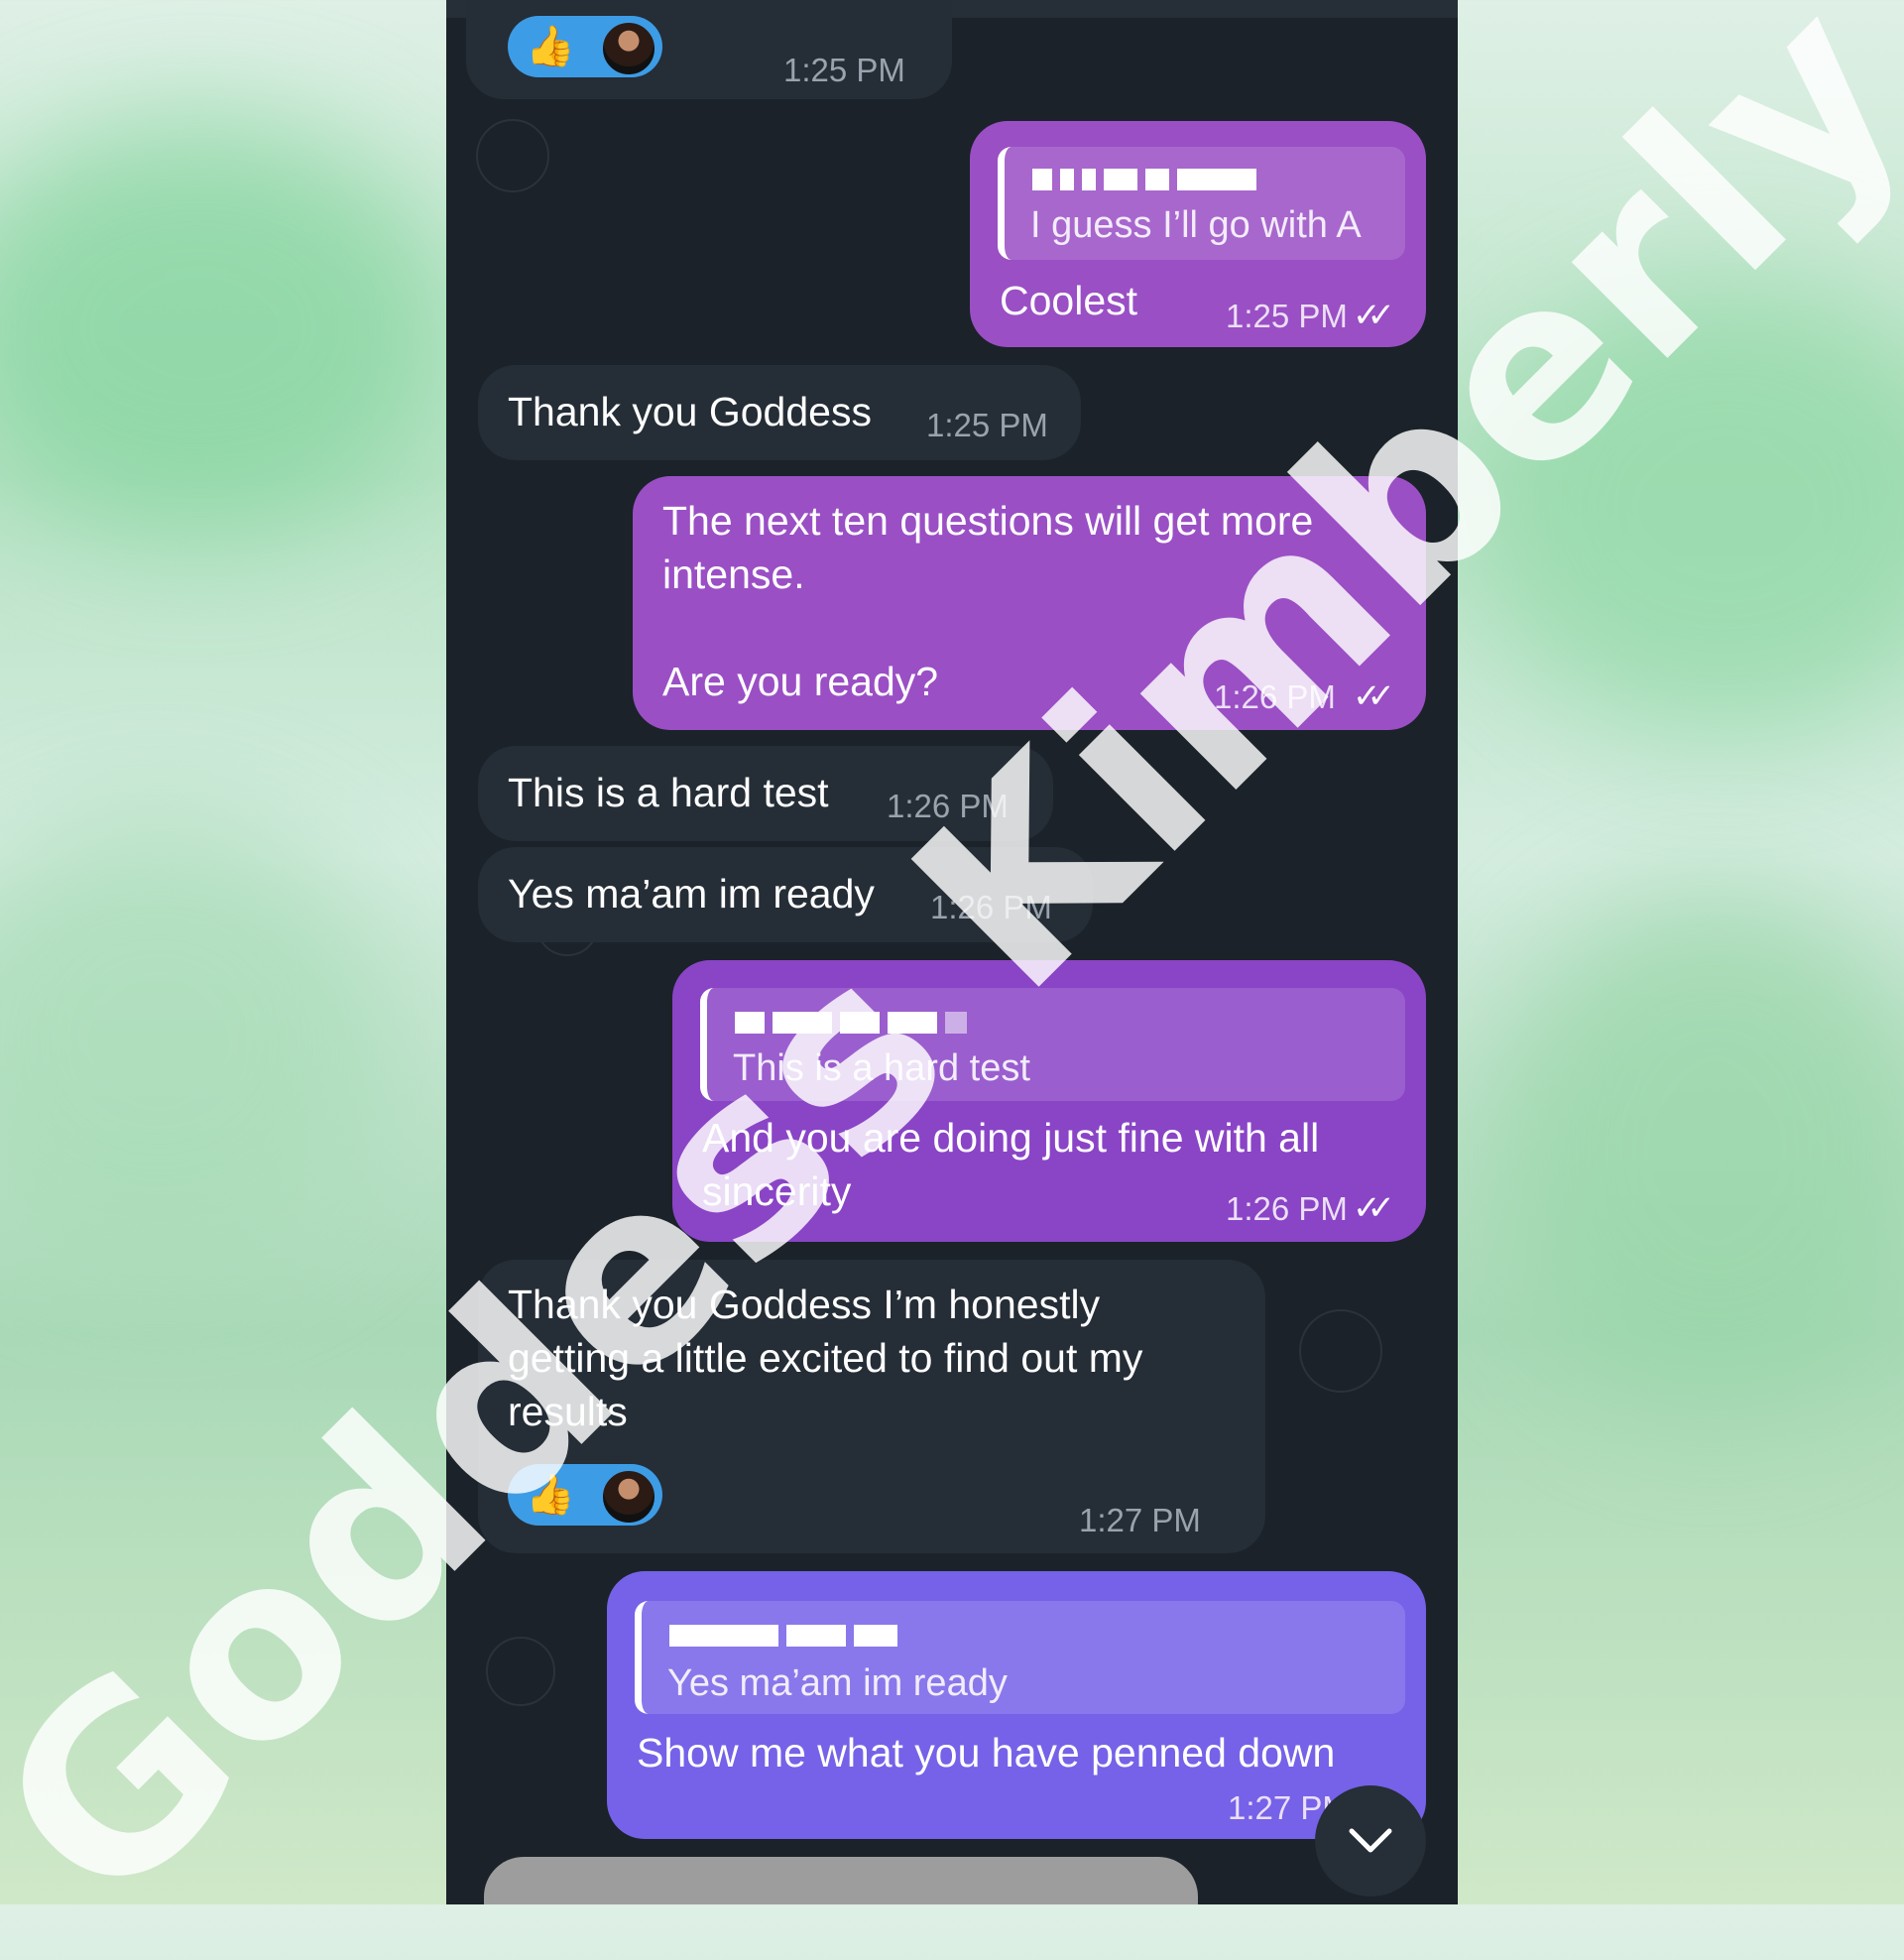  What do you see at coordinates (1020, 1658) in the screenshot?
I see `reply-quote: Yes ma’am im ready` at bounding box center [1020, 1658].